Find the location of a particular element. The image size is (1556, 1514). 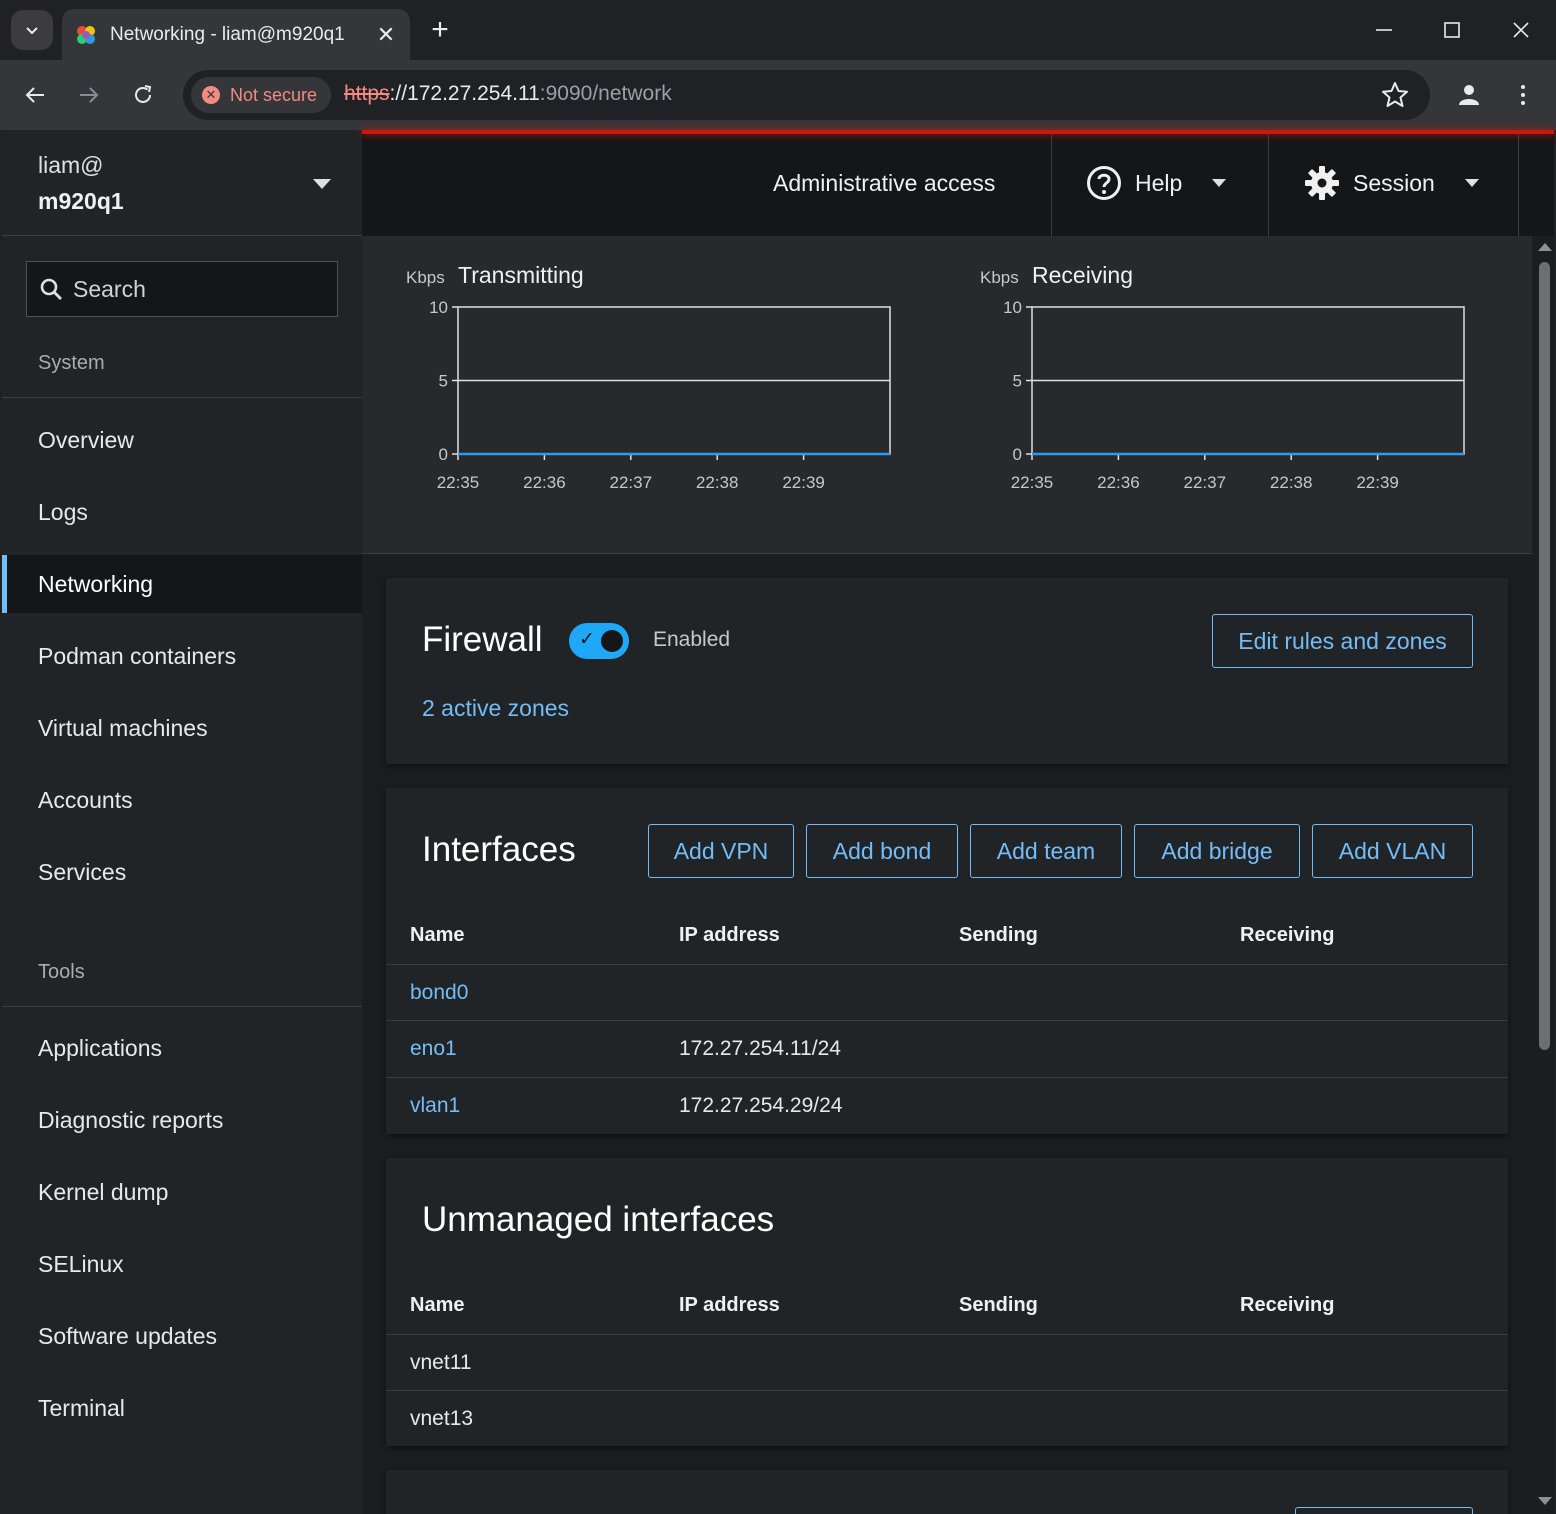

arrow-right-icon is located at coordinates (89, 95).